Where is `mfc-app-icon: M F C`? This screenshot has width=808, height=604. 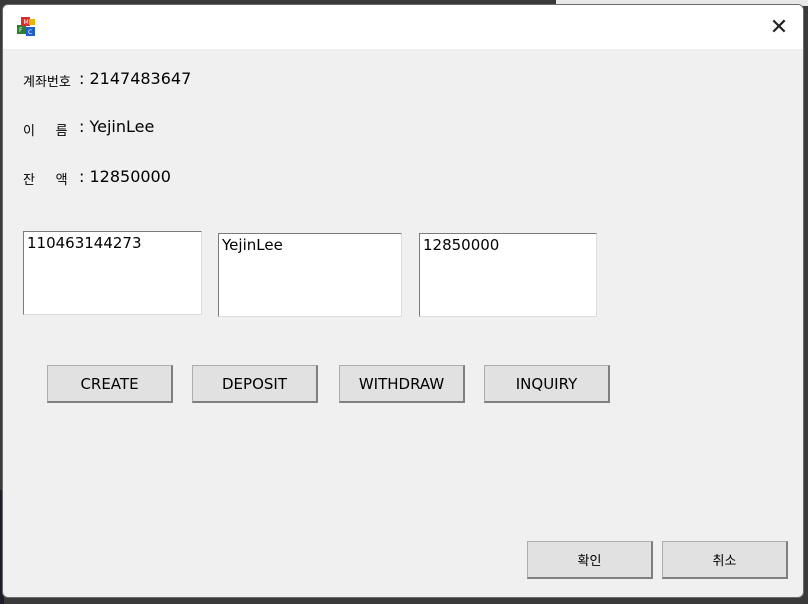
mfc-app-icon: M F C is located at coordinates (26, 26).